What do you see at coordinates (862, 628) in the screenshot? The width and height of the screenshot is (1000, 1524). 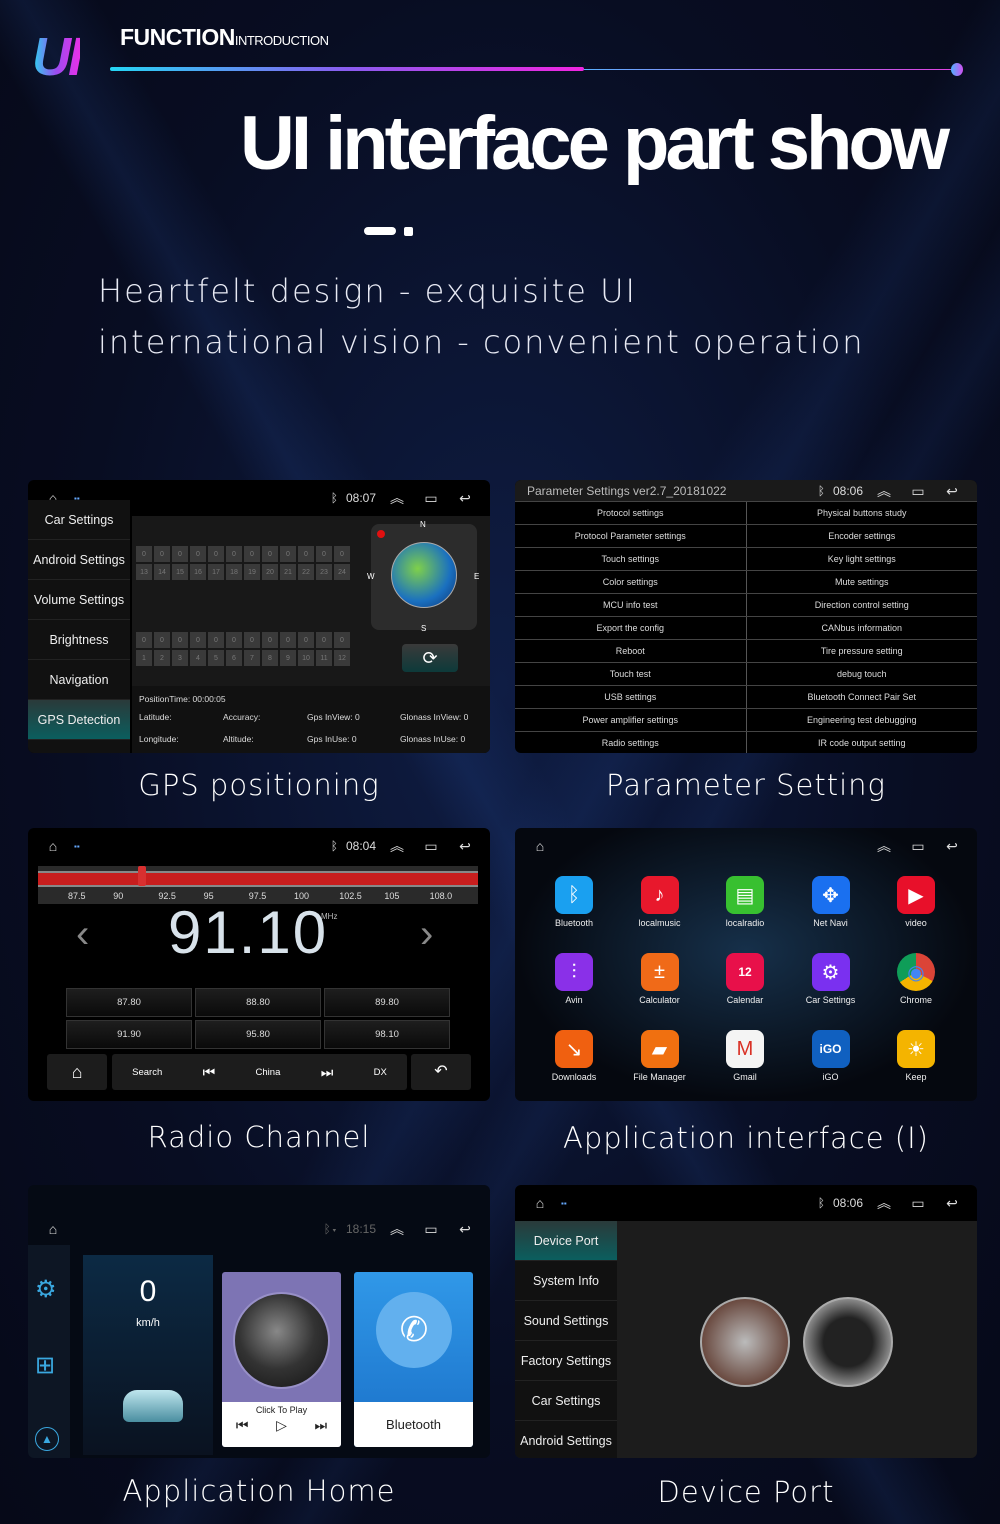 I see `parameter-item: CANbus information` at bounding box center [862, 628].